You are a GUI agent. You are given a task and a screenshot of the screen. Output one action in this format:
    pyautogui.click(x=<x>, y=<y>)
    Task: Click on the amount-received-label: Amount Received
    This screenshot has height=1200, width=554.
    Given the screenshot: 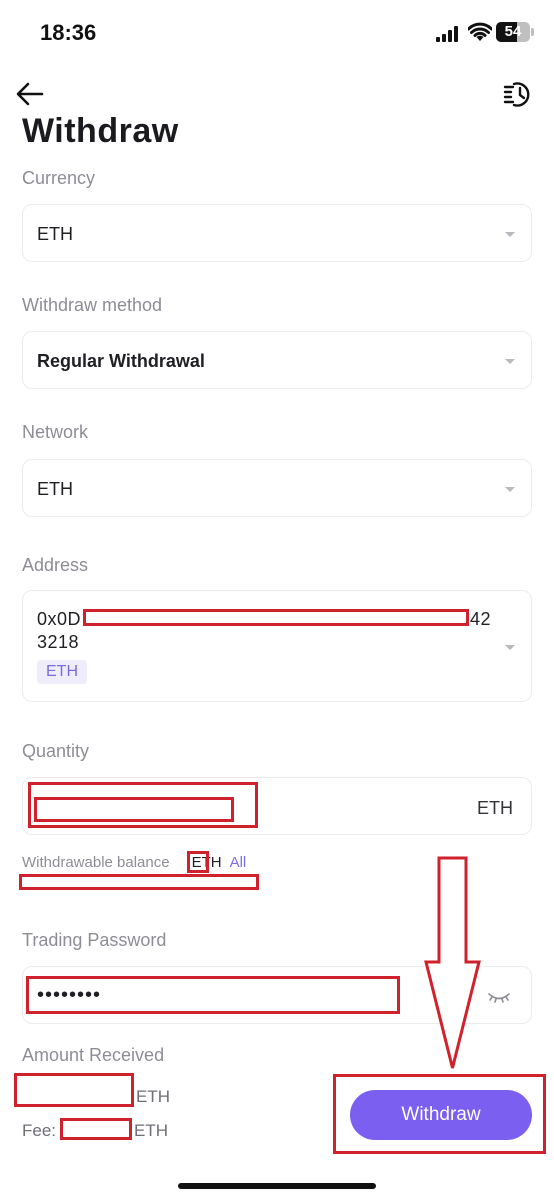 What is the action you would take?
    pyautogui.click(x=93, y=1055)
    